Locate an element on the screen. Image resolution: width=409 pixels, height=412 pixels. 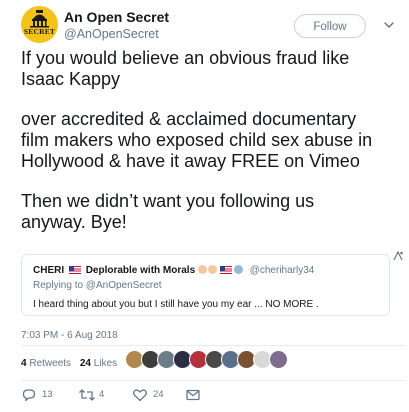
tweet-timestamp: 7:03 PM - 6 Aug 2018 is located at coordinates (69, 335).